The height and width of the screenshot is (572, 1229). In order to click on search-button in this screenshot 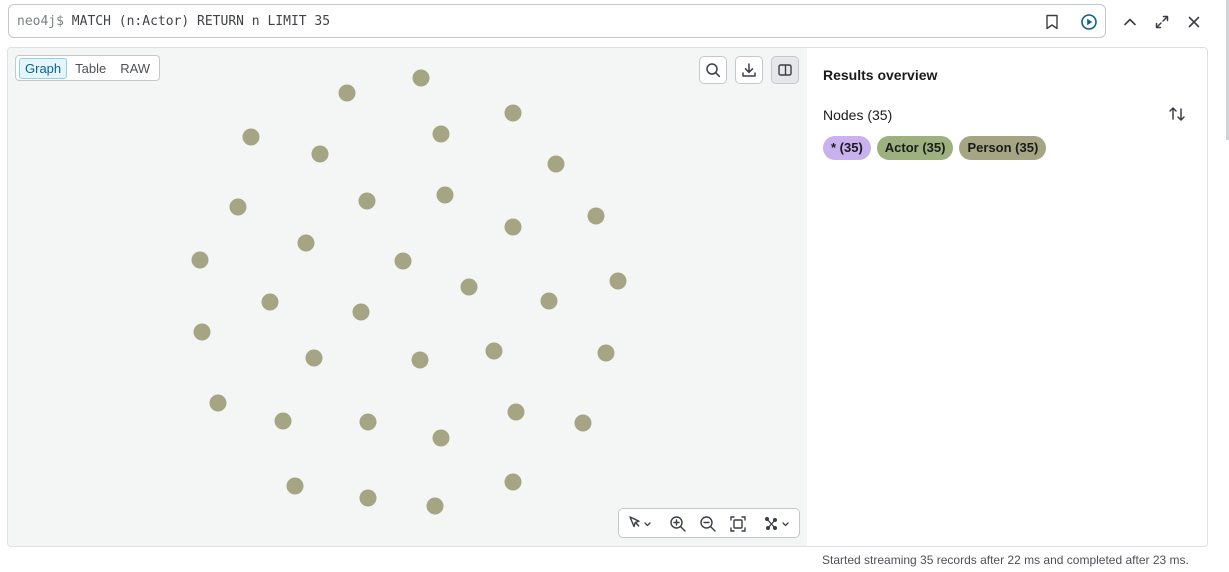, I will do `click(713, 70)`.